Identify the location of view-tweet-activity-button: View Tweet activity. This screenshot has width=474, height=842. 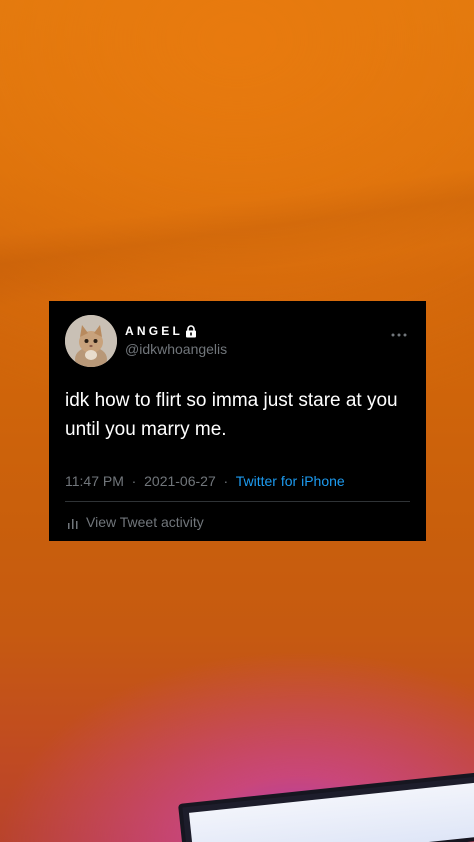
(135, 522).